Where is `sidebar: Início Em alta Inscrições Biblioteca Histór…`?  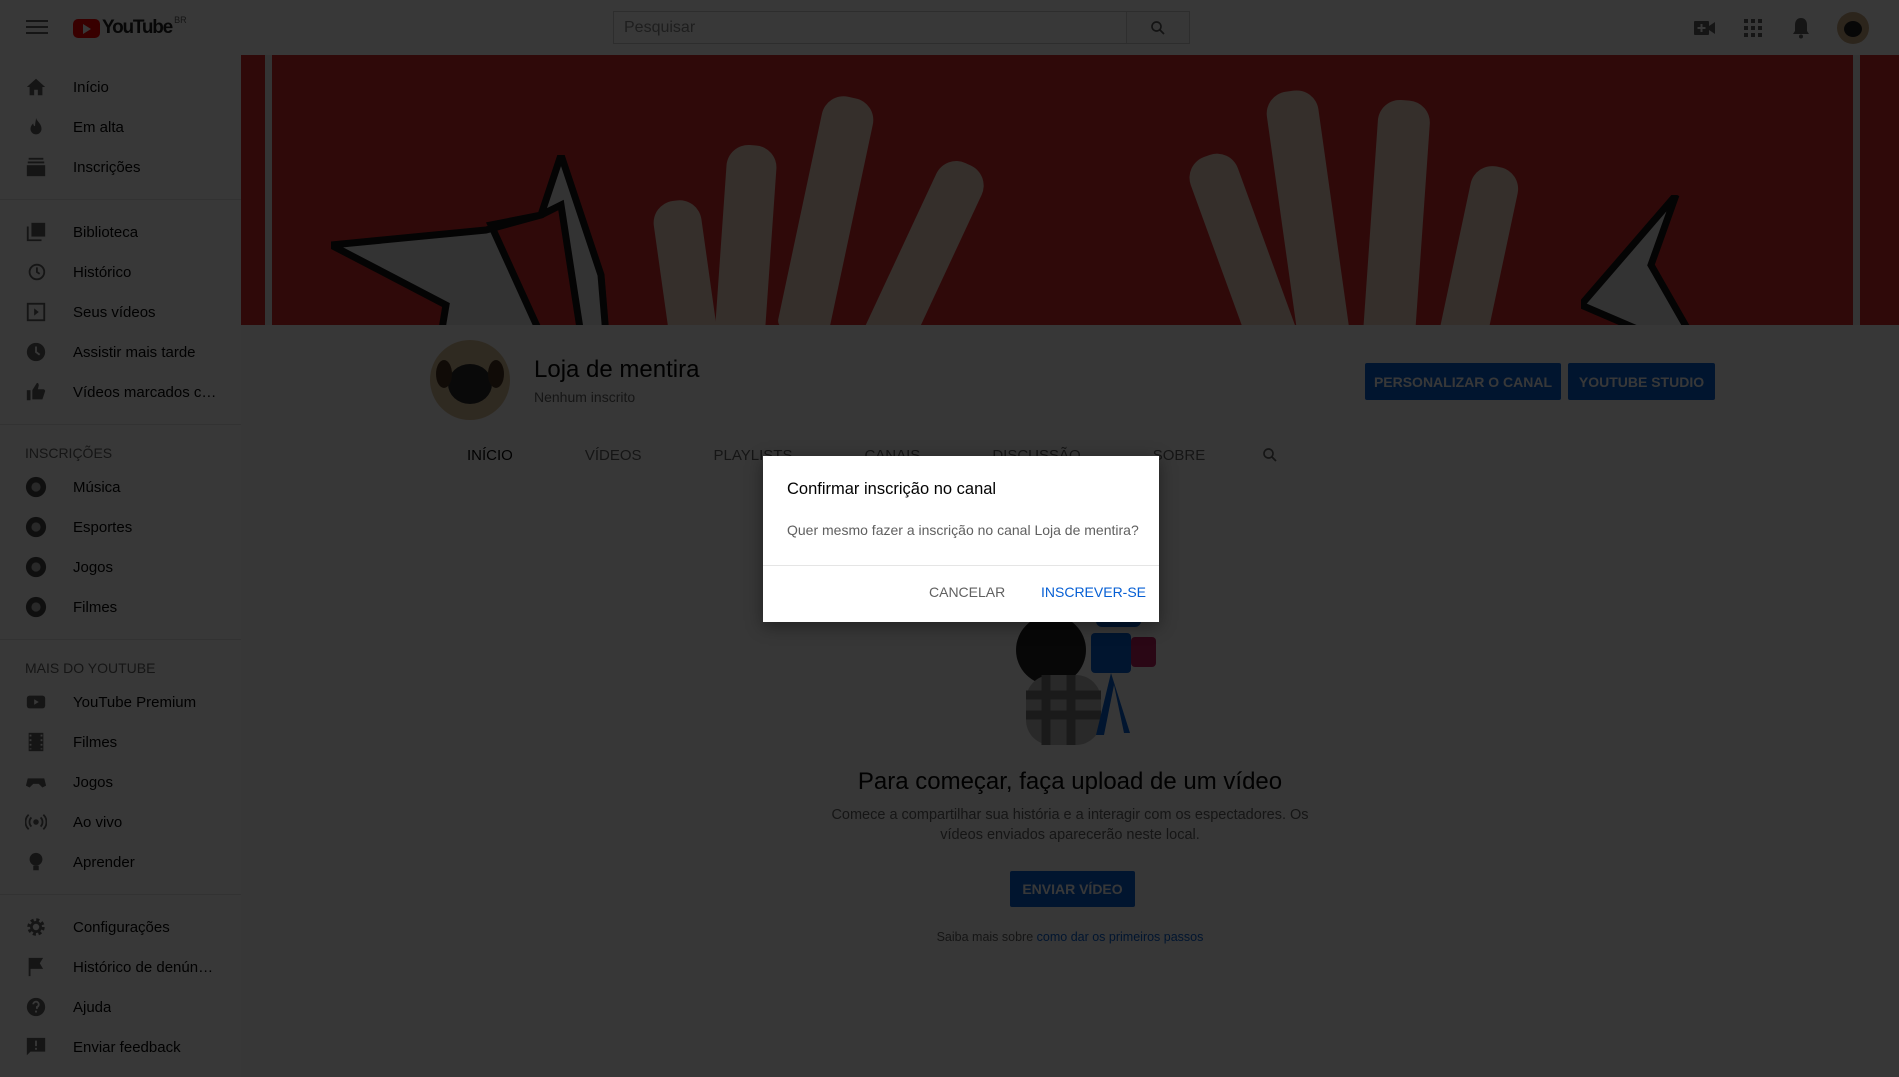
sidebar: Início Em alta Inscrições Biblioteca Histór… is located at coordinates (120, 566).